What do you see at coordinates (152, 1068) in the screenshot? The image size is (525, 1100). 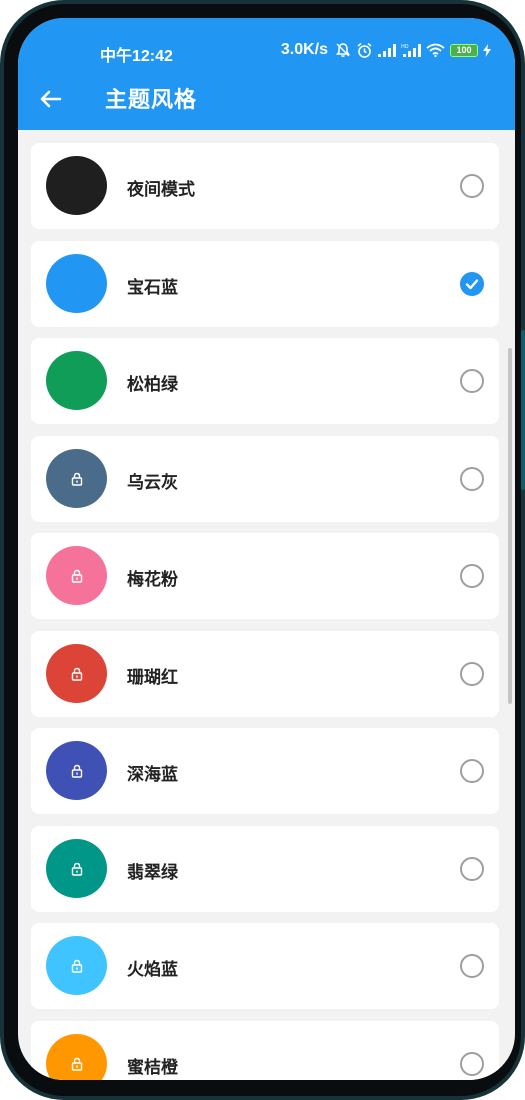 I see `theme-name: 蜜桔橙` at bounding box center [152, 1068].